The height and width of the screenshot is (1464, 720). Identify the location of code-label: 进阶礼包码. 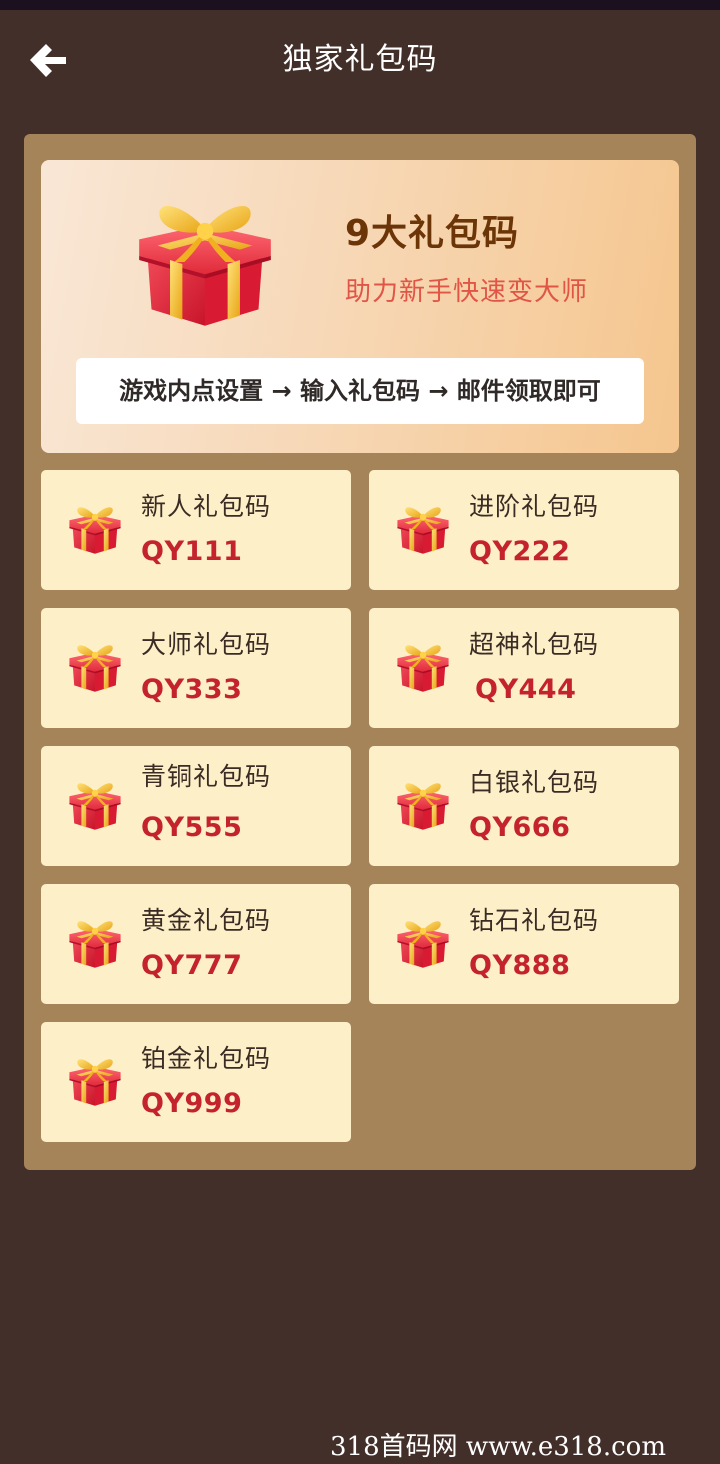
(534, 506).